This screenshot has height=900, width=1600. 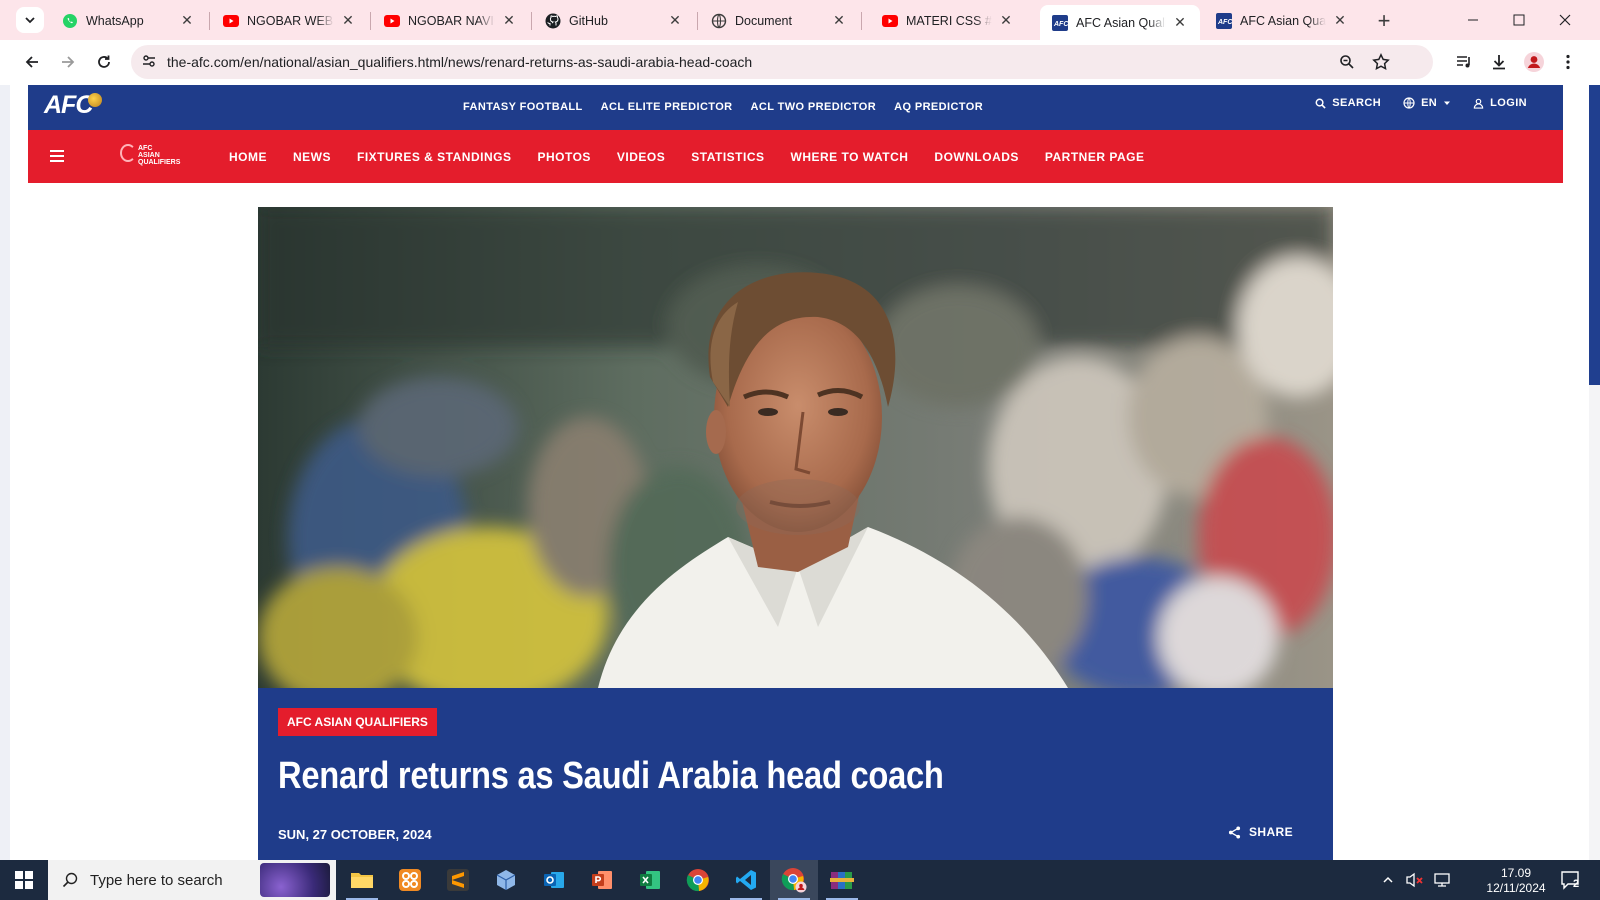 What do you see at coordinates (450, 20) in the screenshot?
I see `tab-ngobar-naviga: NGOBAR NAVIGA ✕` at bounding box center [450, 20].